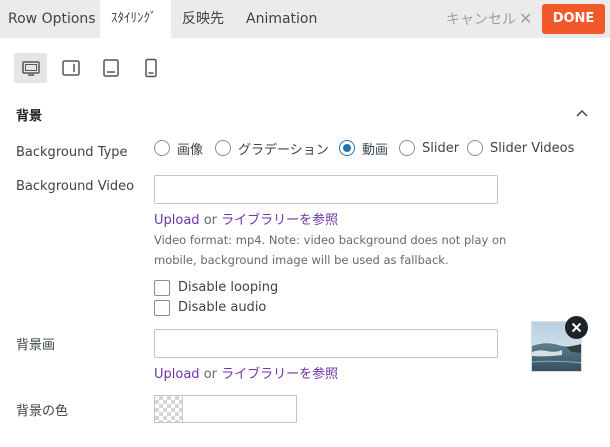 This screenshot has width=610, height=447. I want to click on tab-styling: ｽﾀｲﾘﾝｸﾞ, so click(135, 19).